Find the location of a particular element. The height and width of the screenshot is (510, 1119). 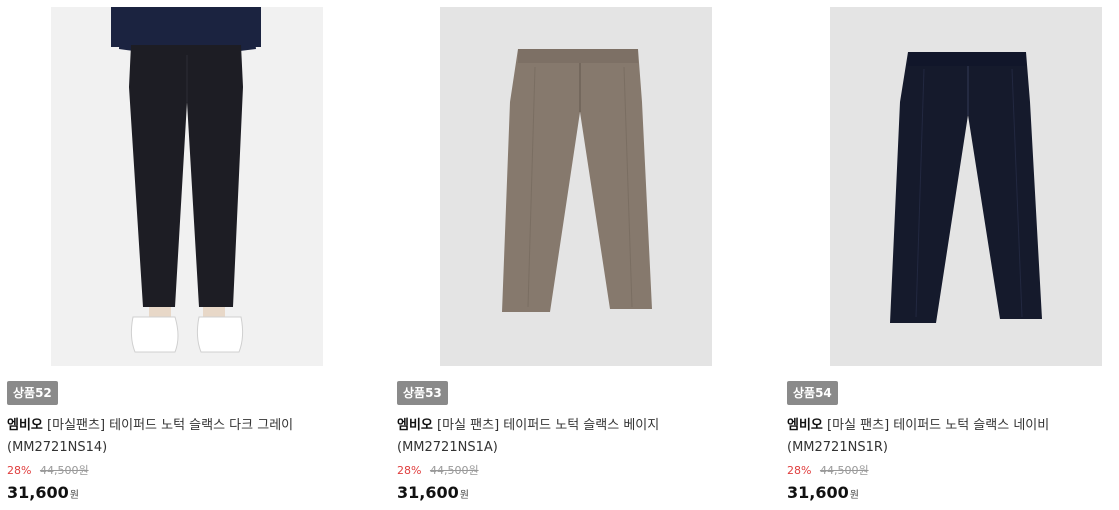

product-code: (MM2721NS1R) is located at coordinates (837, 447).